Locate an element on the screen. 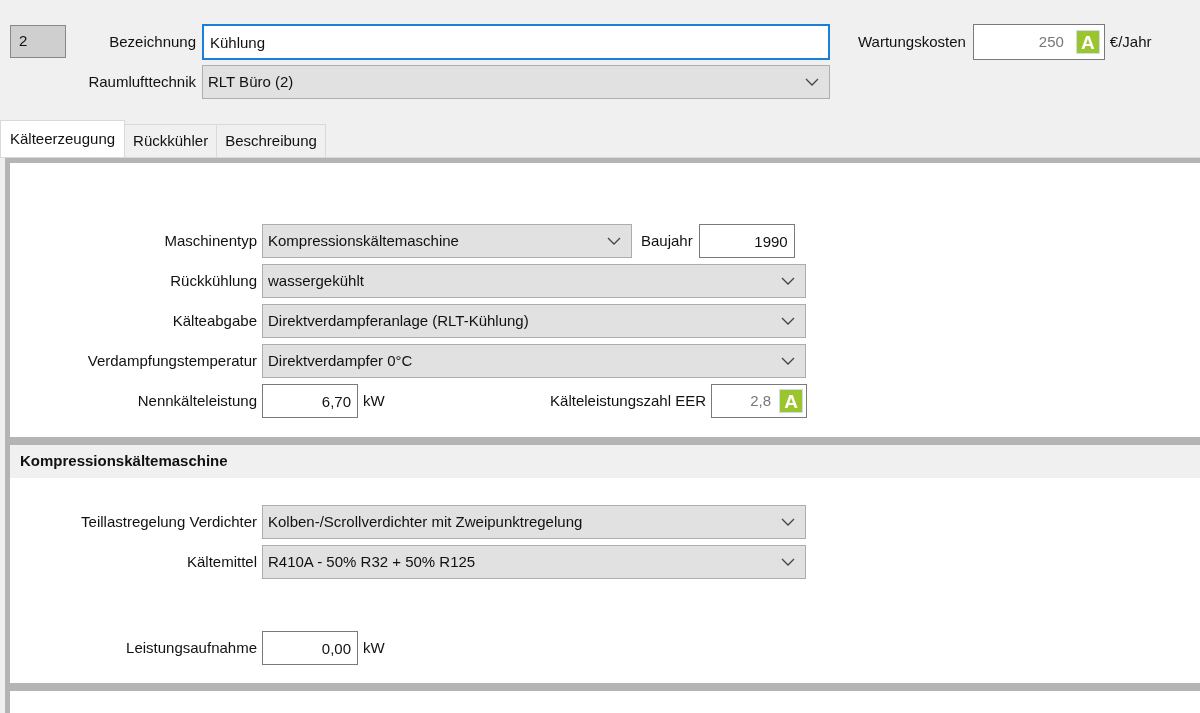 This screenshot has height=713, width=1200. record-number: 2 is located at coordinates (38, 41).